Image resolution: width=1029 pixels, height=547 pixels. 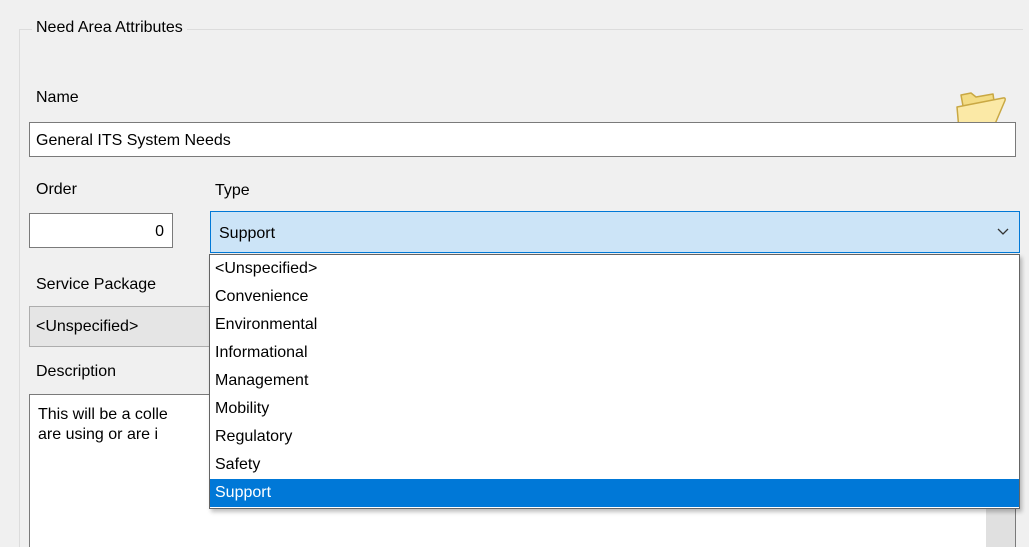 I want to click on type-select: Support, so click(x=615, y=232).